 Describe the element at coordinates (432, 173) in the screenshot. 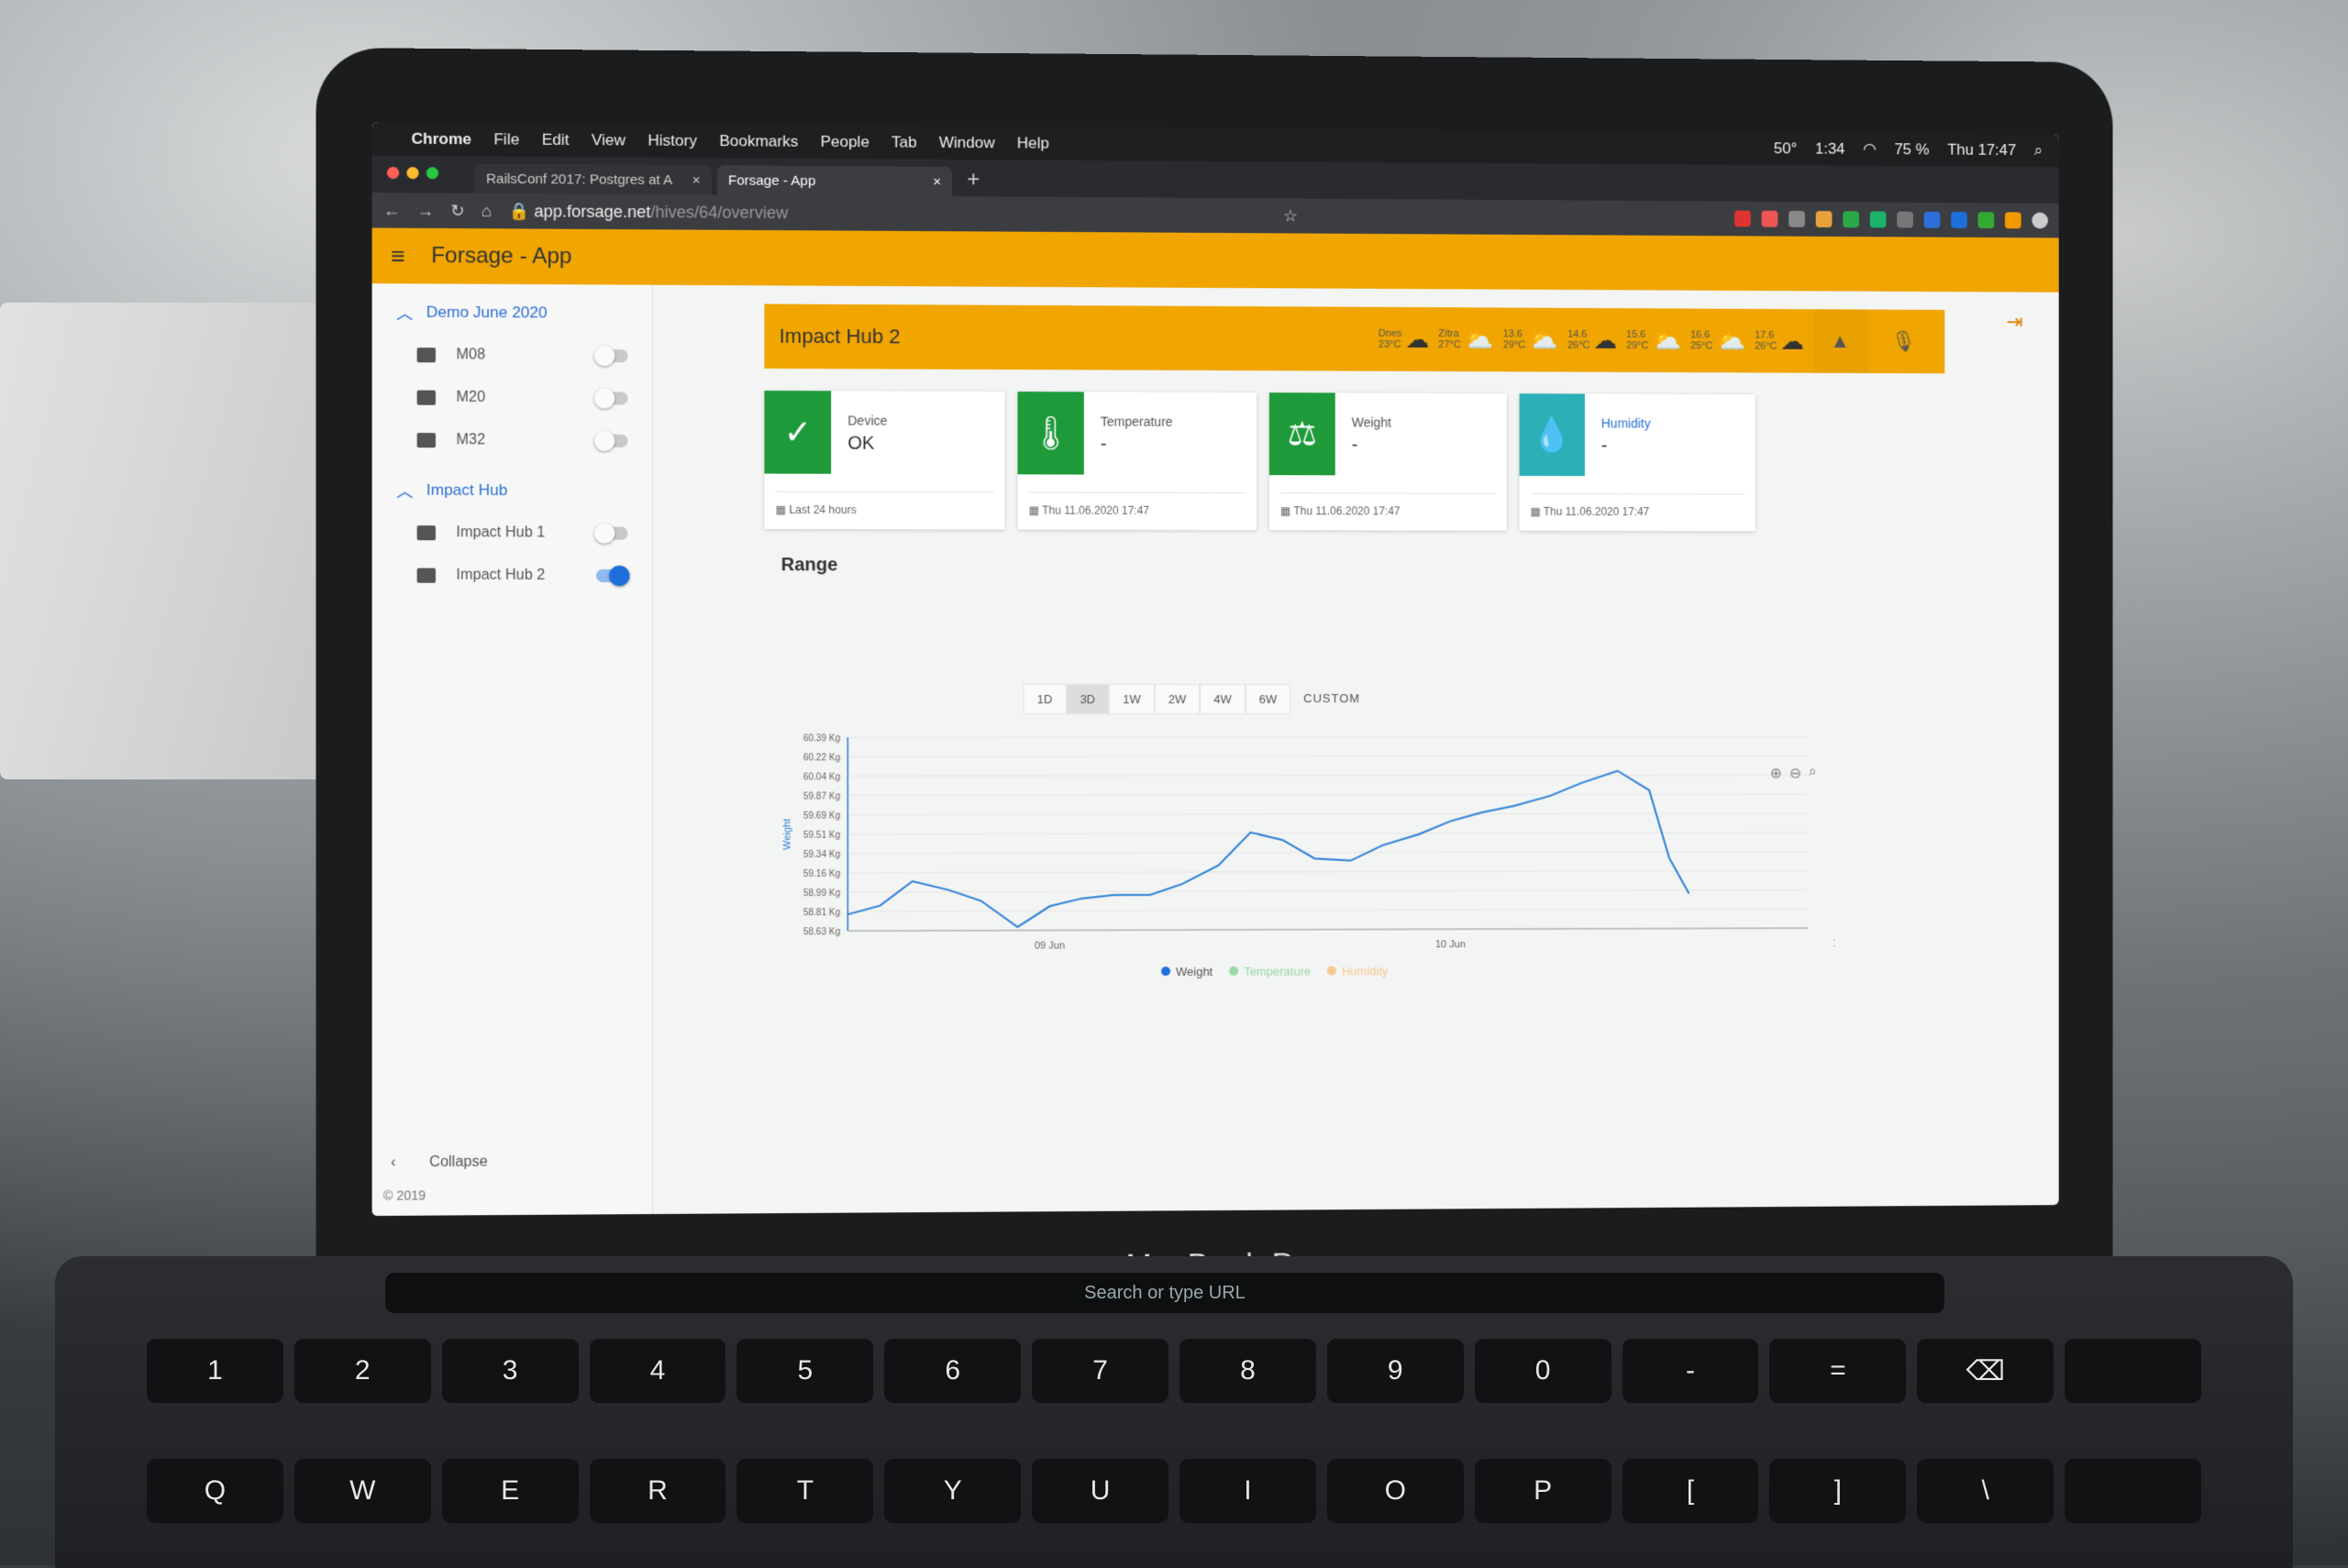

I see `zoom-window-button` at that location.